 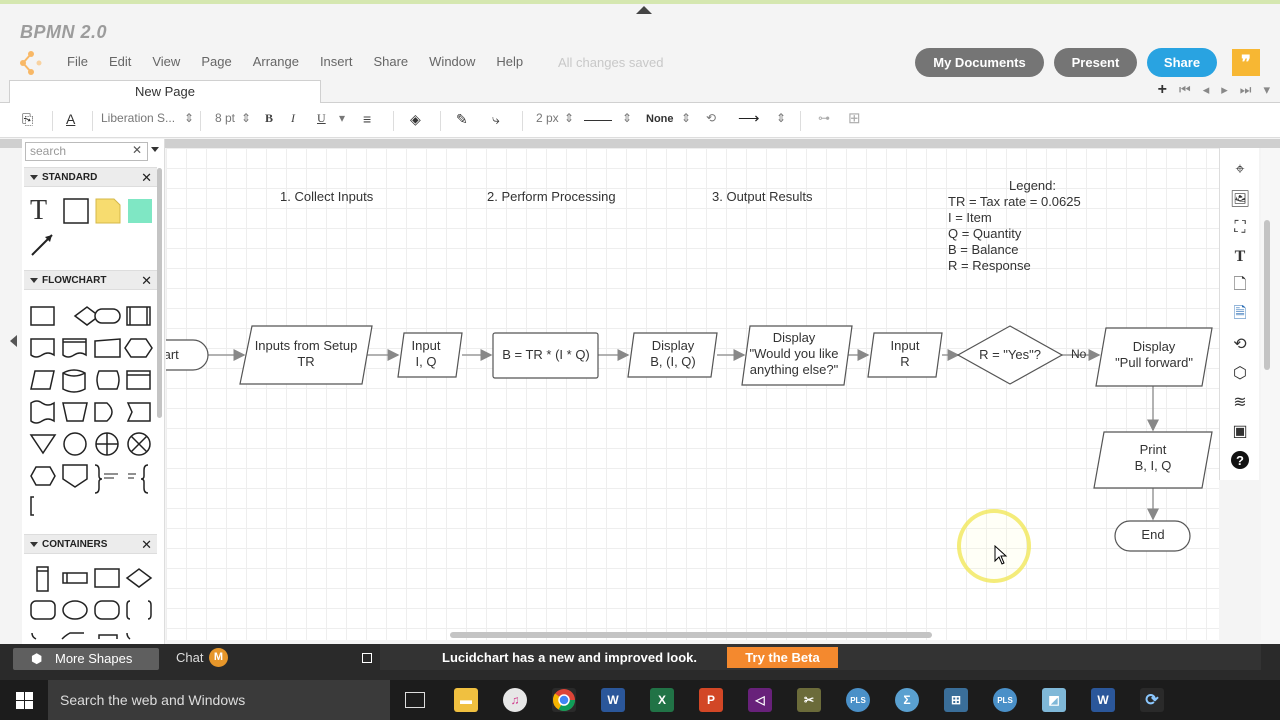 I want to click on node-print: Print B, I, Q, so click(x=1153, y=460).